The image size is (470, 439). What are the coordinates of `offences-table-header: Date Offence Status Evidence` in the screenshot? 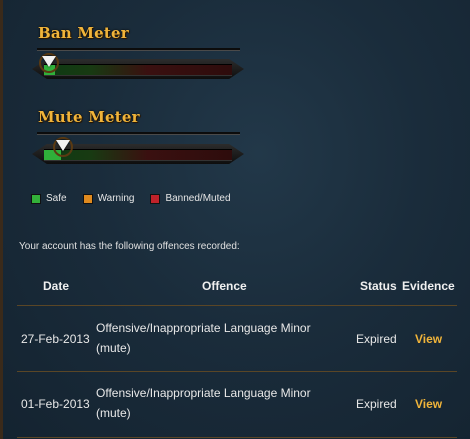 It's located at (235, 286).